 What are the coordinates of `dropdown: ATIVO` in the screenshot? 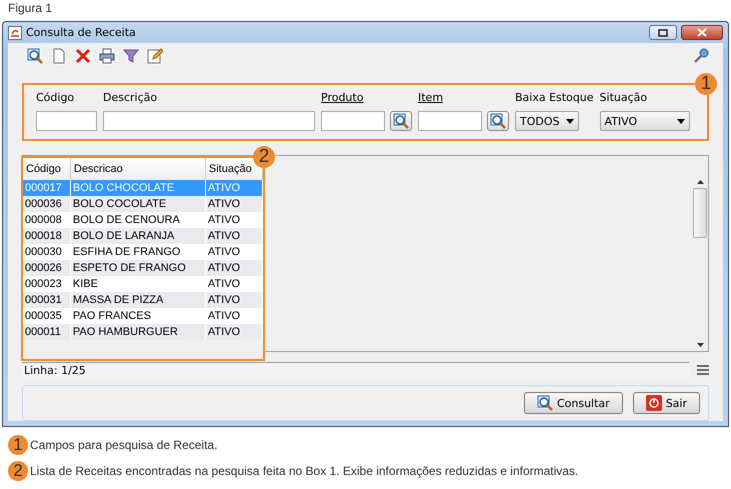 It's located at (645, 121).